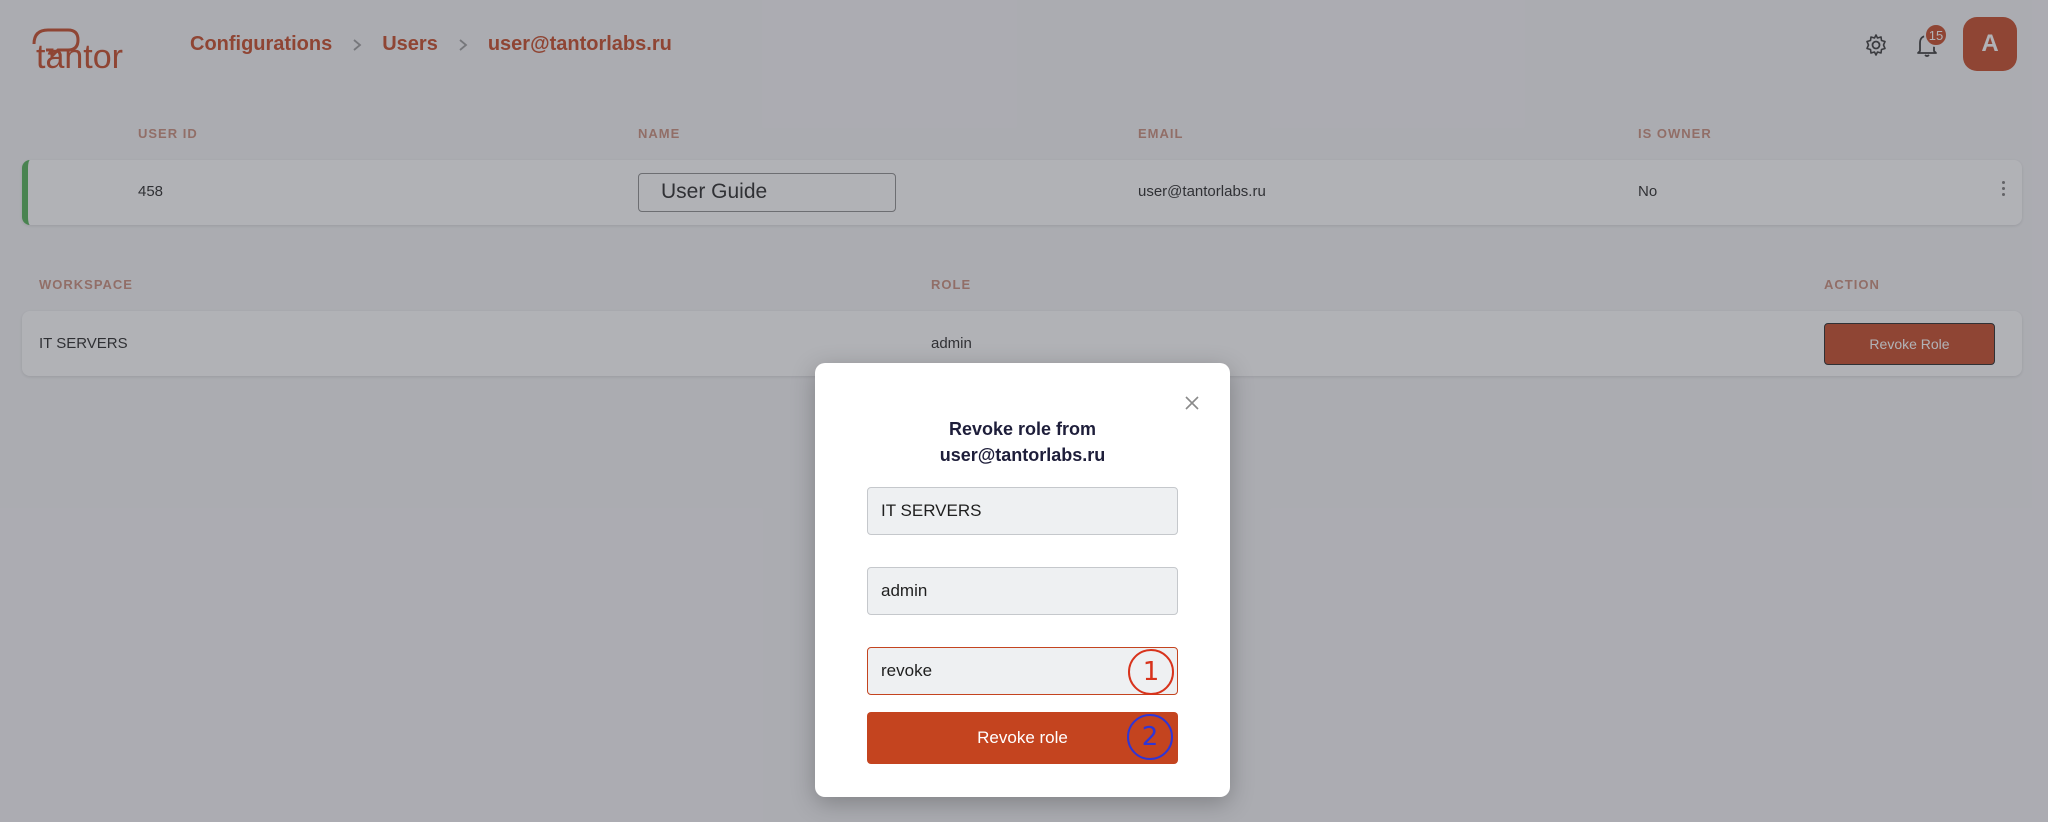 Image resolution: width=2048 pixels, height=822 pixels. Describe the element at coordinates (1022, 429) in the screenshot. I see `modal-title-line1: Revoke role from` at that location.